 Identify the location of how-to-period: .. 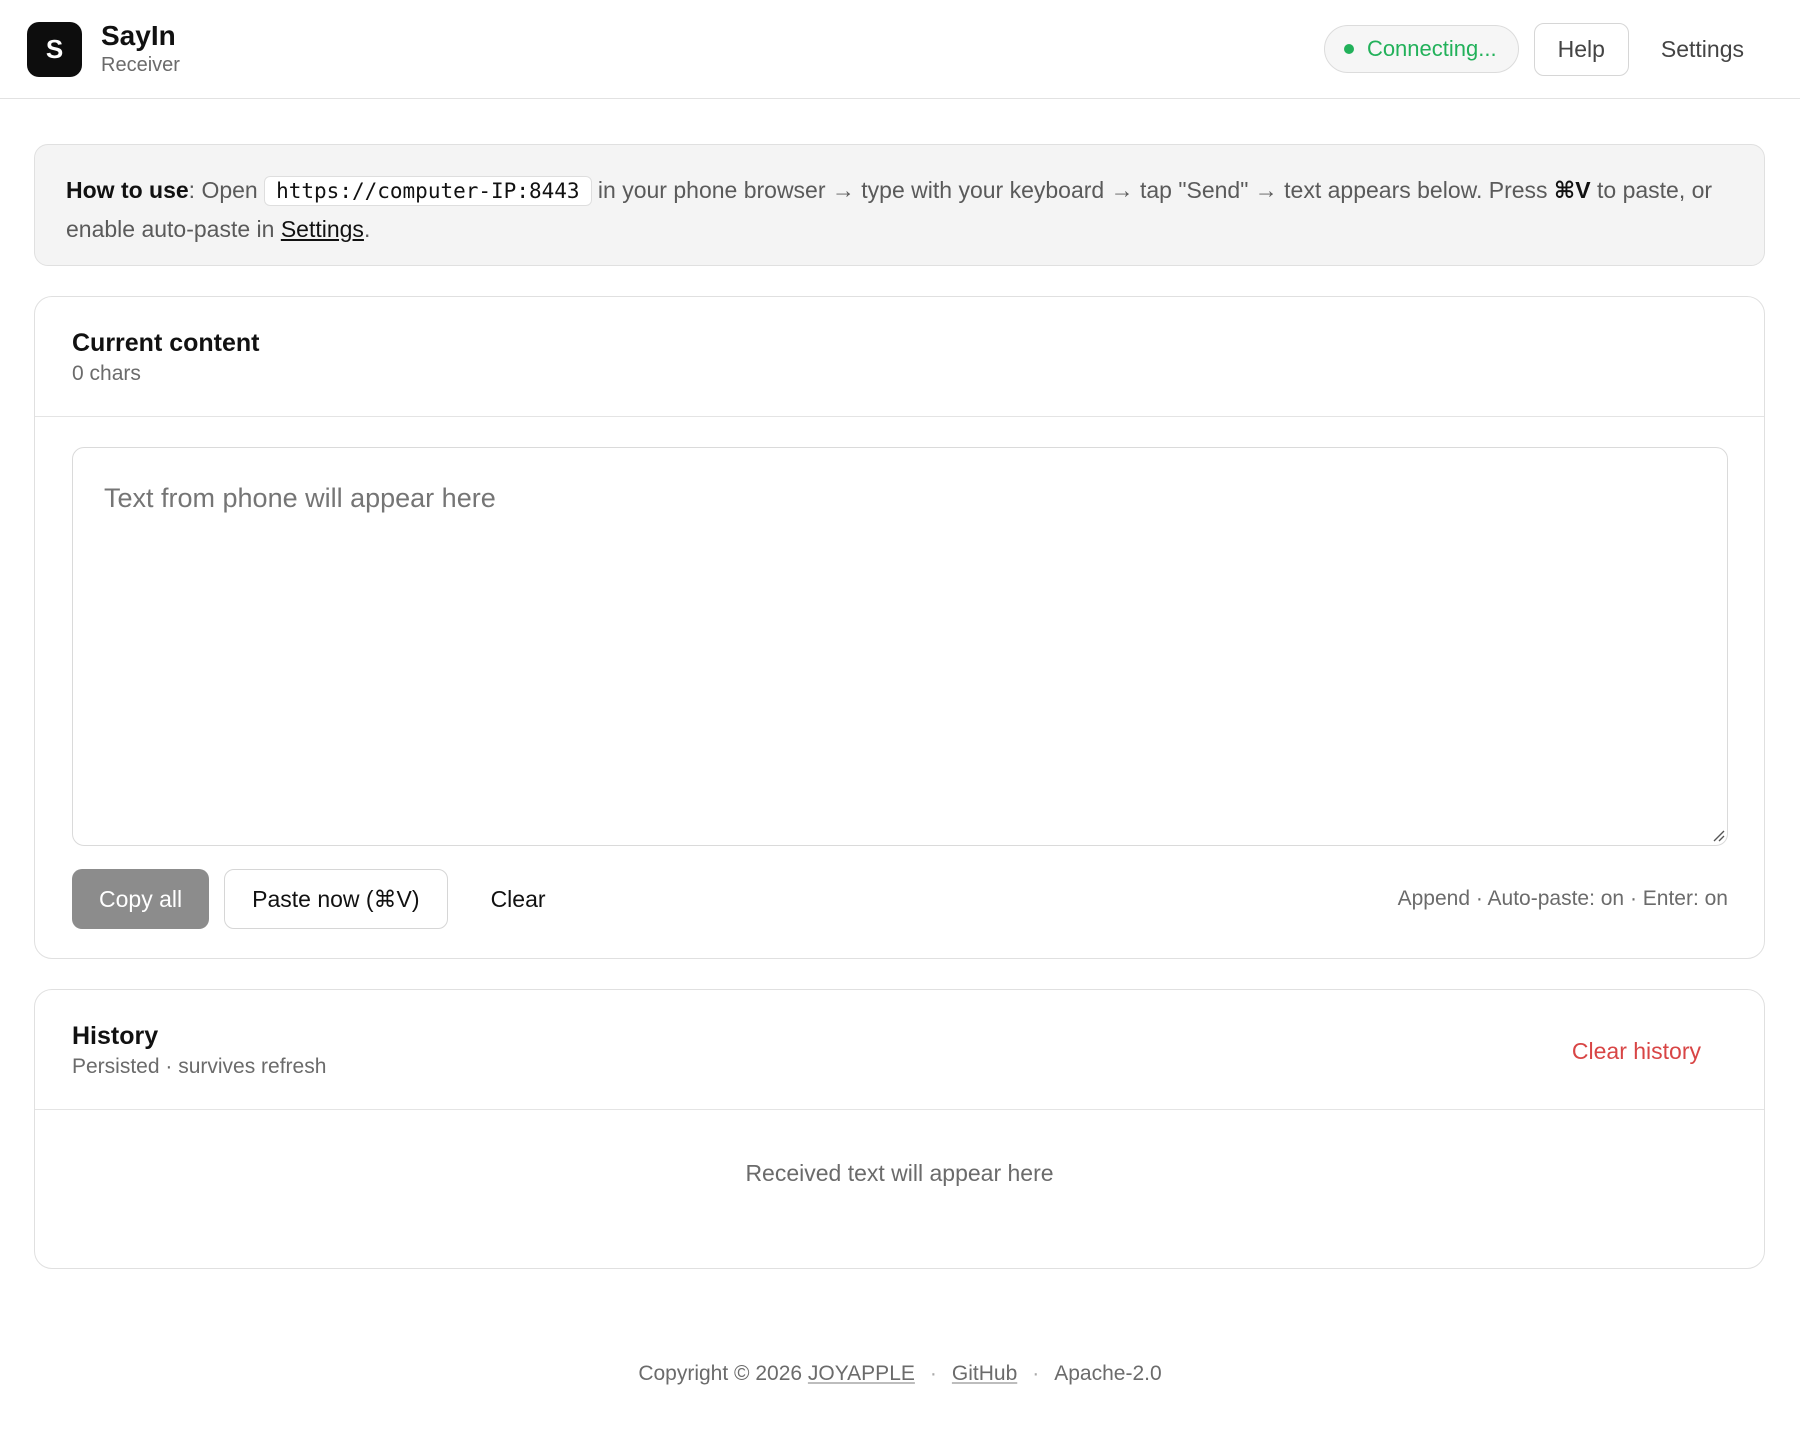
(367, 229).